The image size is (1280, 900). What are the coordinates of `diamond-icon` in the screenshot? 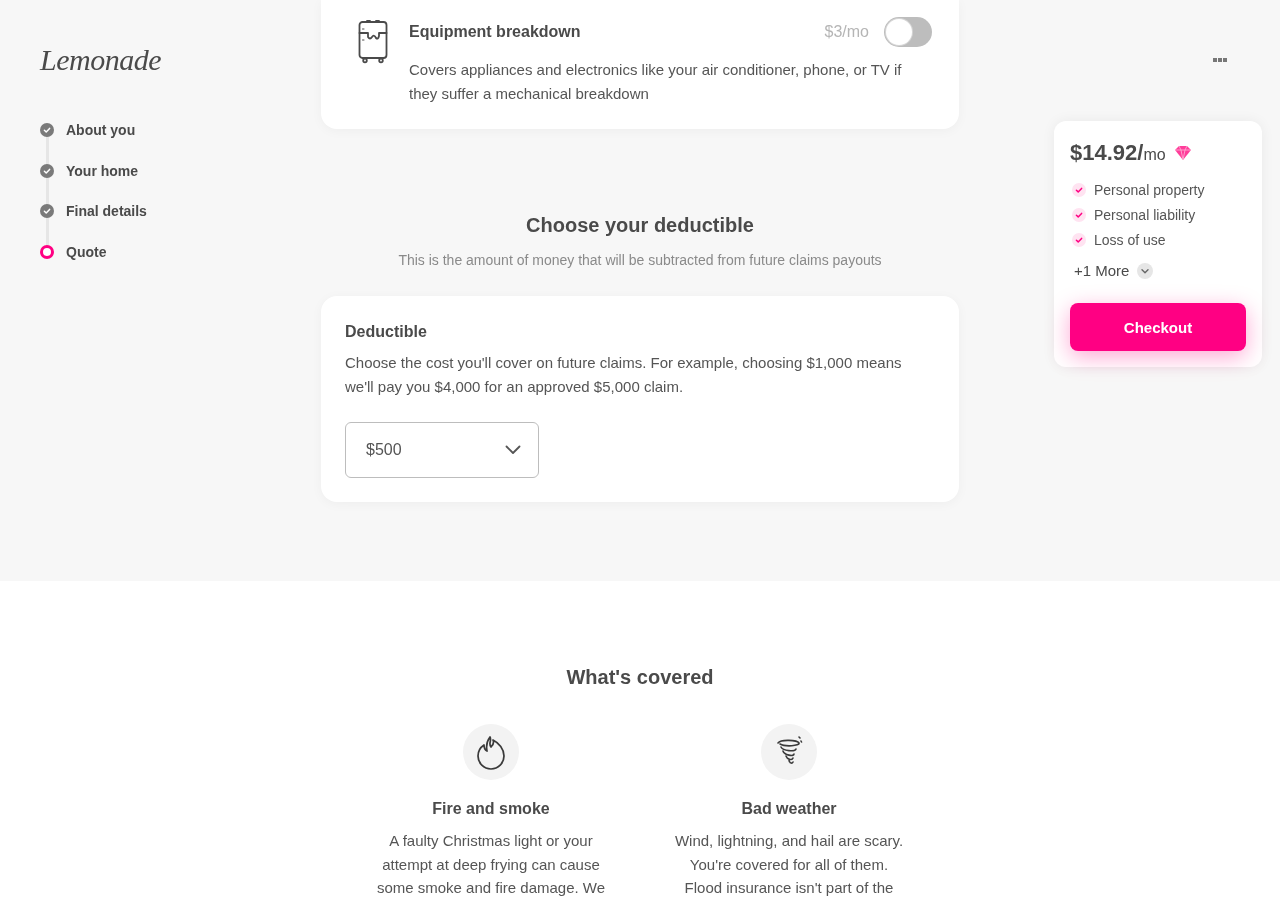 It's located at (1182, 153).